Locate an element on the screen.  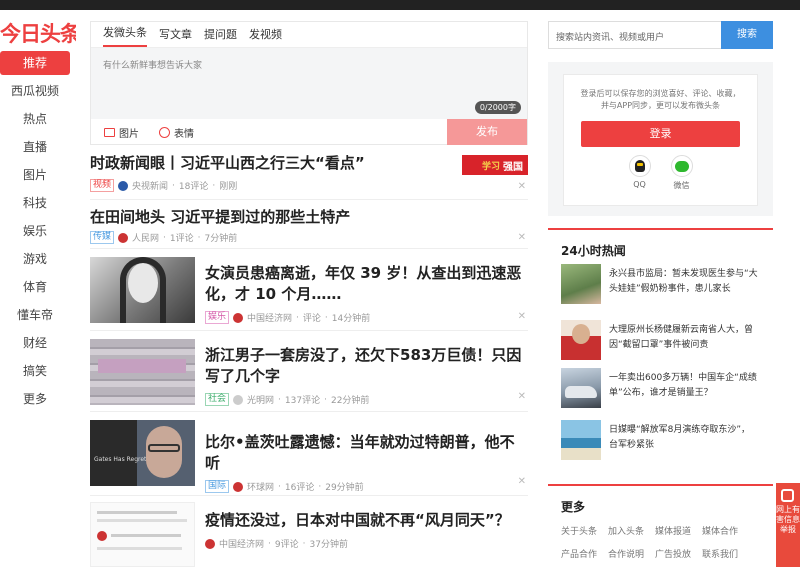
nav-item-more: 更多 is located at coordinates (35, 399).